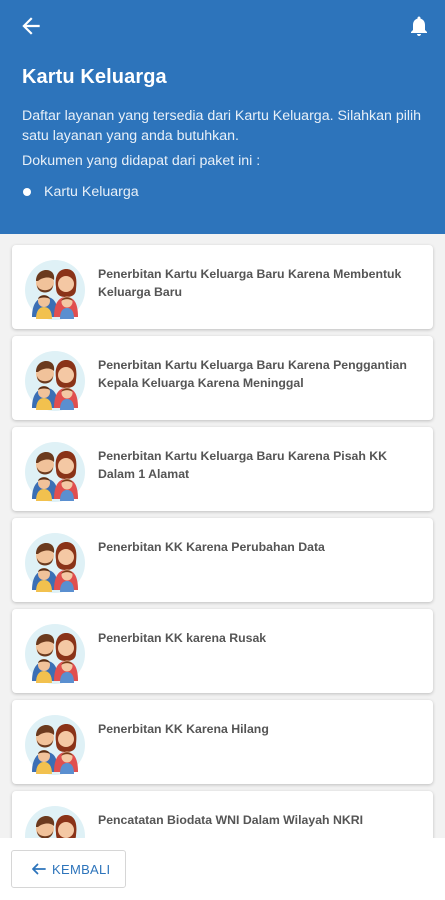 The width and height of the screenshot is (445, 900). What do you see at coordinates (222, 869) in the screenshot?
I see `footer-bar: KEMBALI` at bounding box center [222, 869].